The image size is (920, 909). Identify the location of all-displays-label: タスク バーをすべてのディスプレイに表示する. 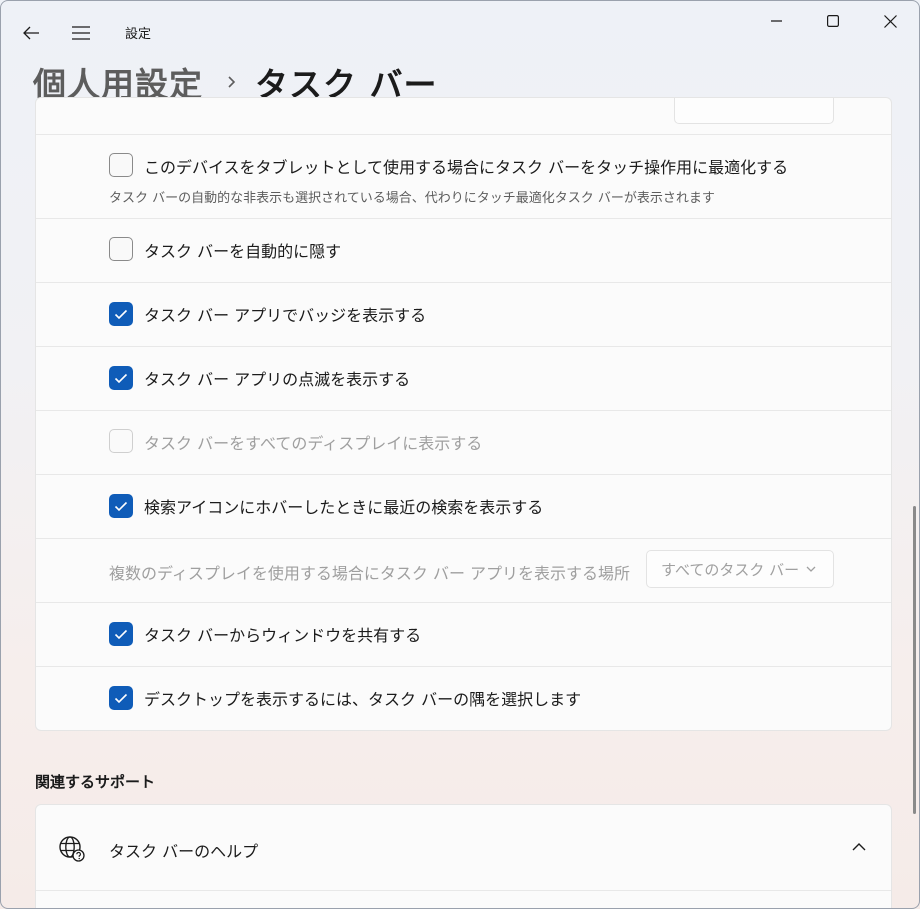
(313, 443).